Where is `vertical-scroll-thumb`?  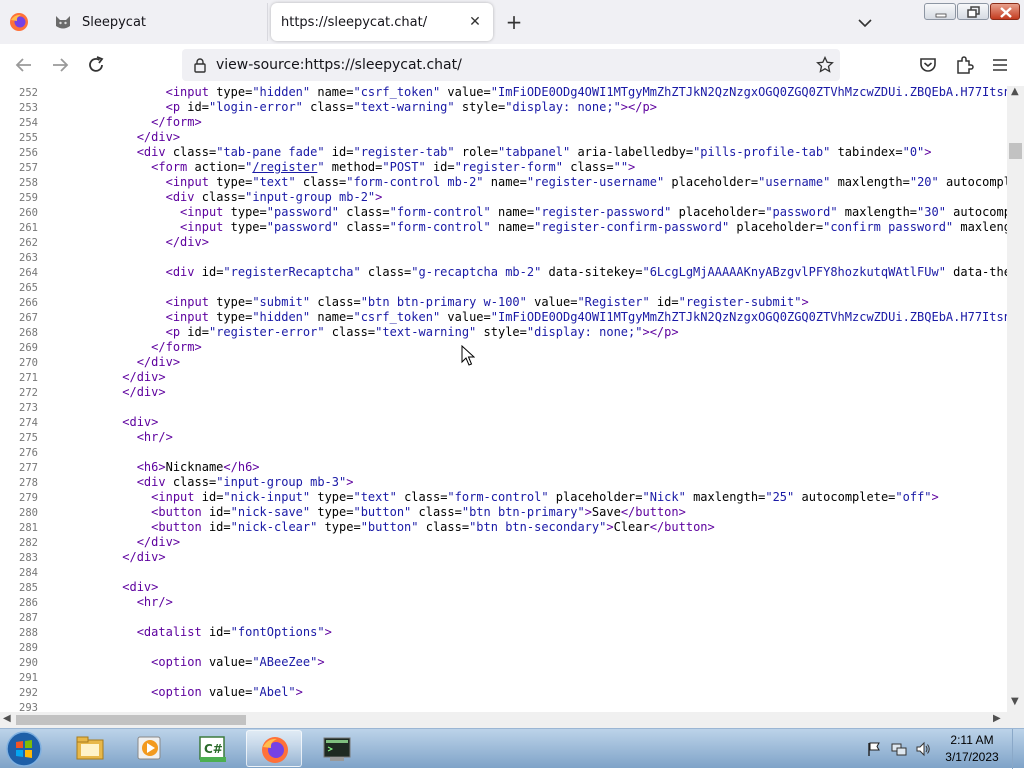
vertical-scroll-thumb is located at coordinates (1015, 151).